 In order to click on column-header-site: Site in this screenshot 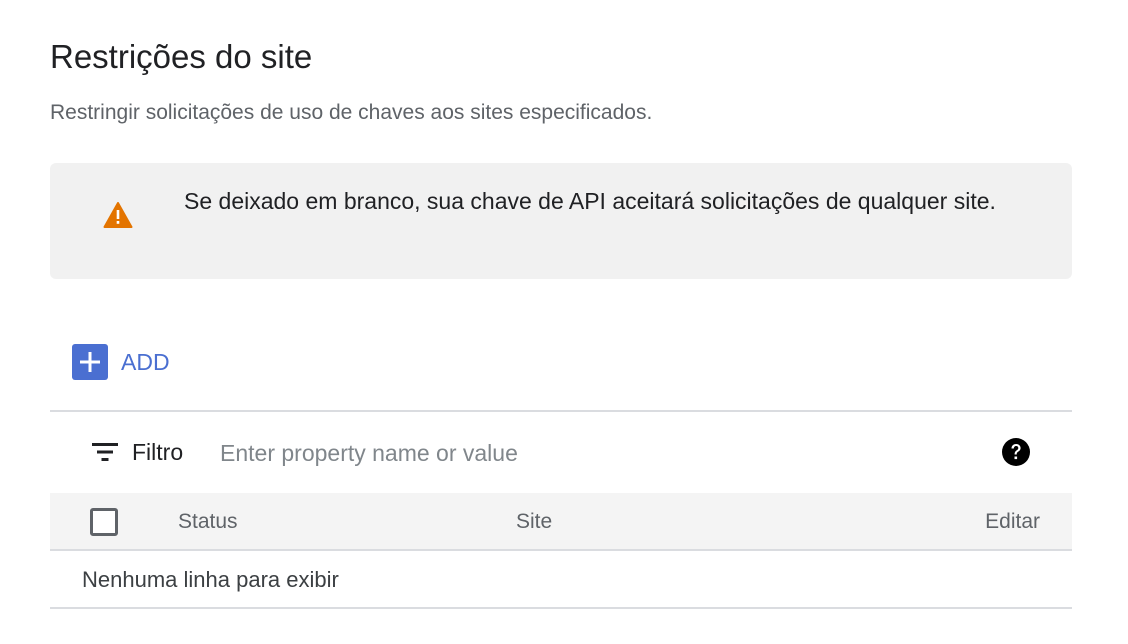, I will do `click(534, 522)`.